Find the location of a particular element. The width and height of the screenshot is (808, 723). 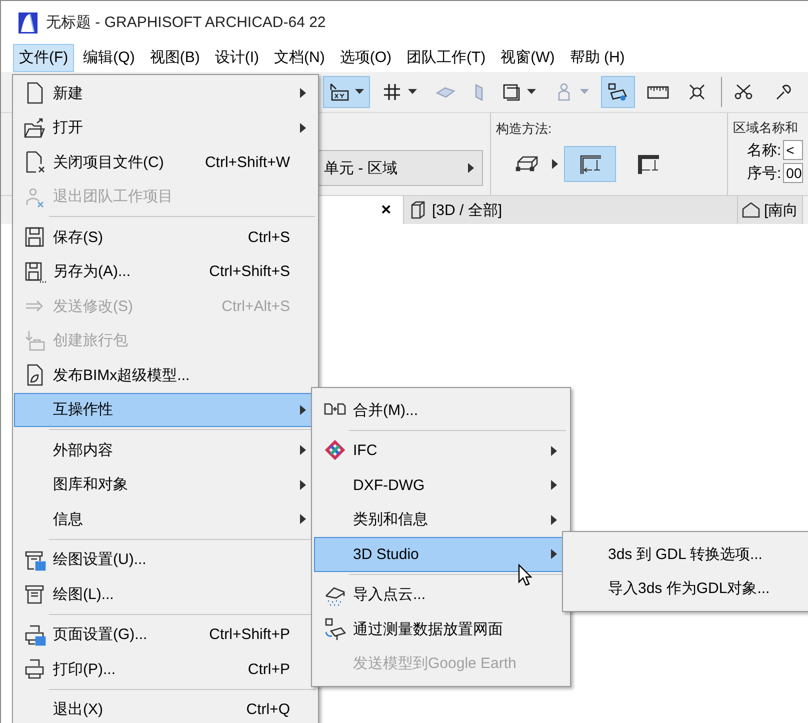

section-label: 构造方法: is located at coordinates (524, 129).